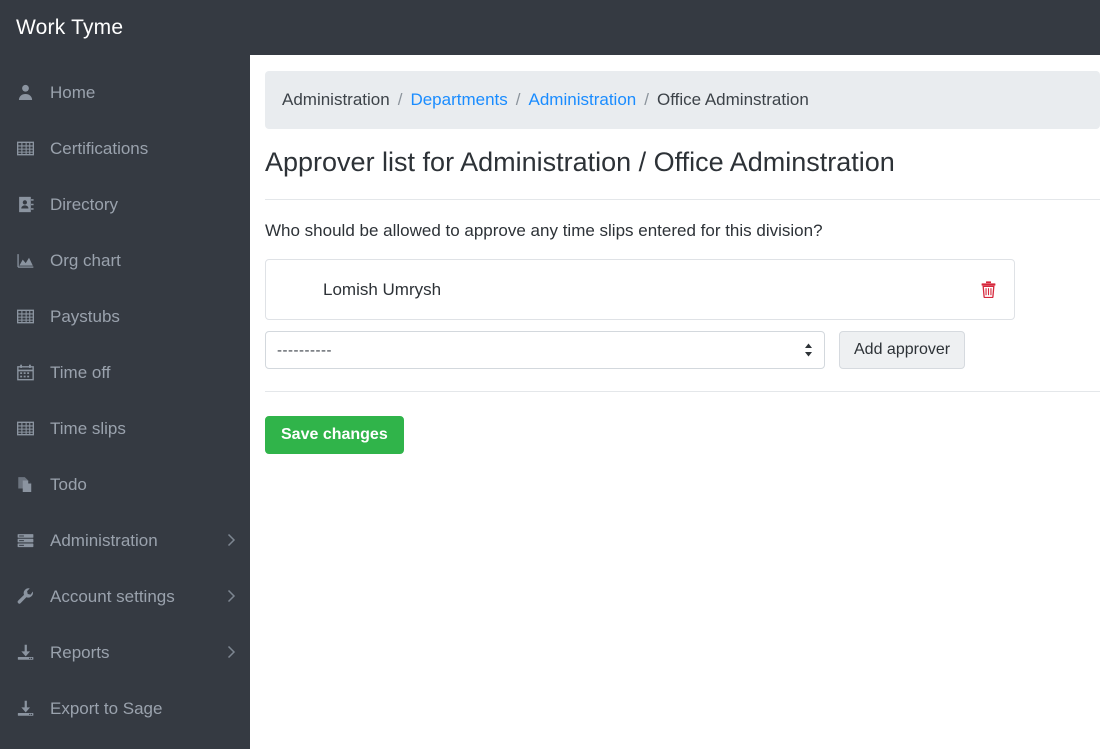 This screenshot has height=749, width=1100. What do you see at coordinates (29, 204) in the screenshot?
I see `address-book-icon` at bounding box center [29, 204].